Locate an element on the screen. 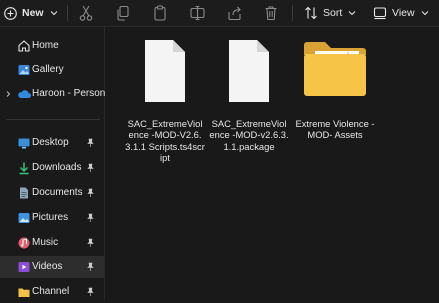 The width and height of the screenshot is (439, 303). sidebar-item-videos: Videos is located at coordinates (52, 267).